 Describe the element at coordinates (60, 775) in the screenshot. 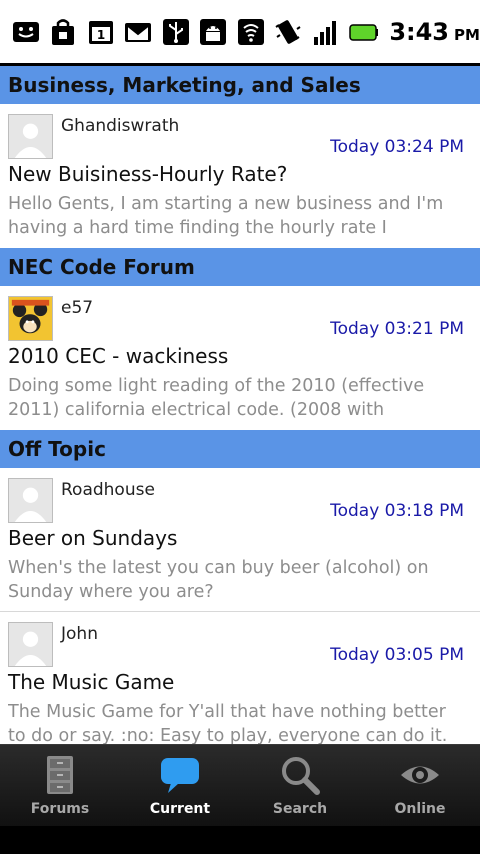

I see `cabinet-icon` at that location.